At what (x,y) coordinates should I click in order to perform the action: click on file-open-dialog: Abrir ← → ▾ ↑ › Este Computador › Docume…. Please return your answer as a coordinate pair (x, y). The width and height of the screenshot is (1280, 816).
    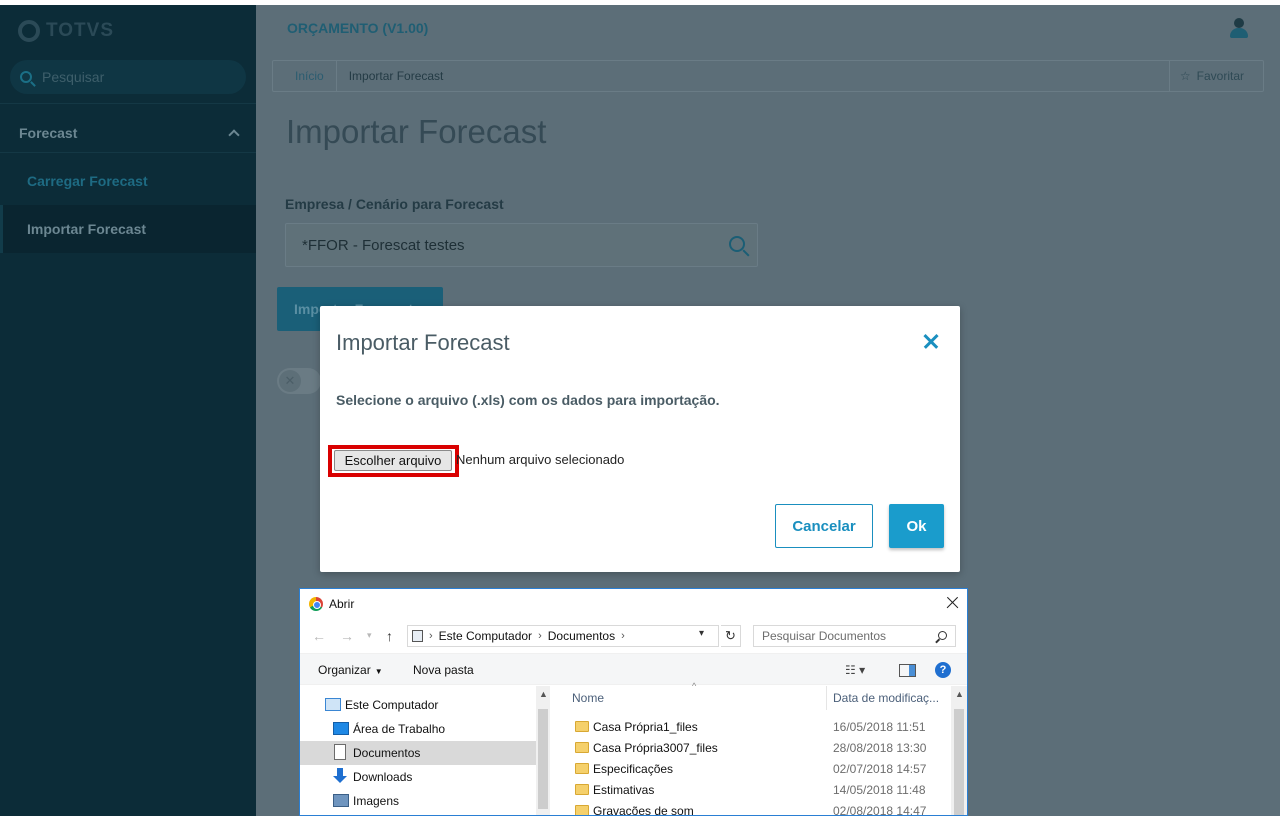
    Looking at the image, I should click on (633, 702).